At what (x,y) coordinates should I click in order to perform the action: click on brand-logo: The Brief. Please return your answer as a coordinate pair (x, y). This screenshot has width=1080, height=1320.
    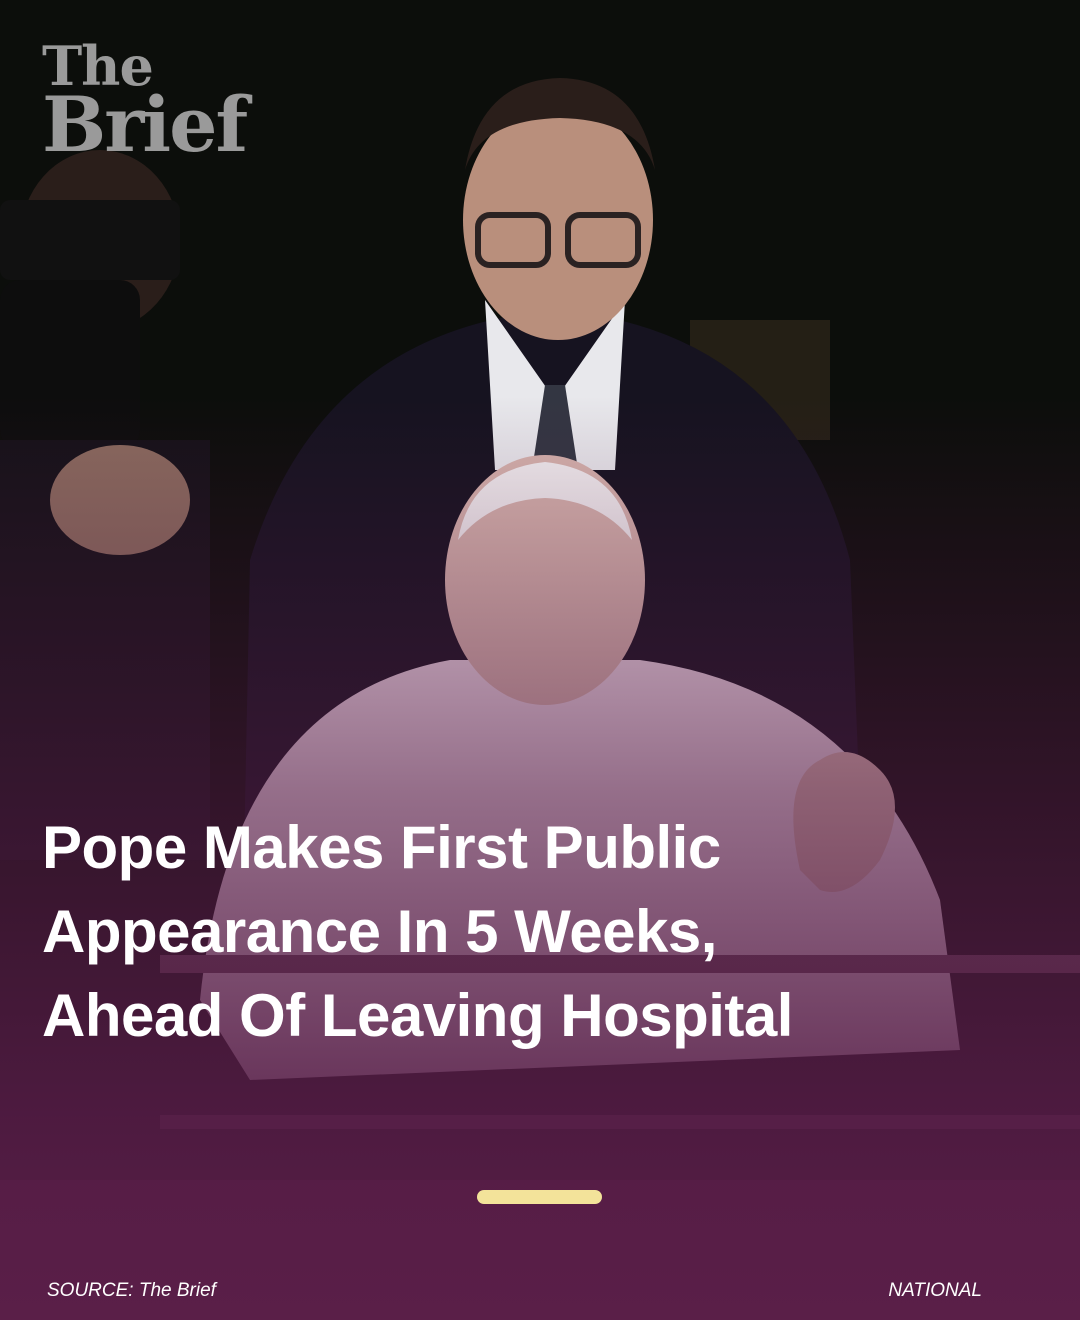
    Looking at the image, I should click on (145, 104).